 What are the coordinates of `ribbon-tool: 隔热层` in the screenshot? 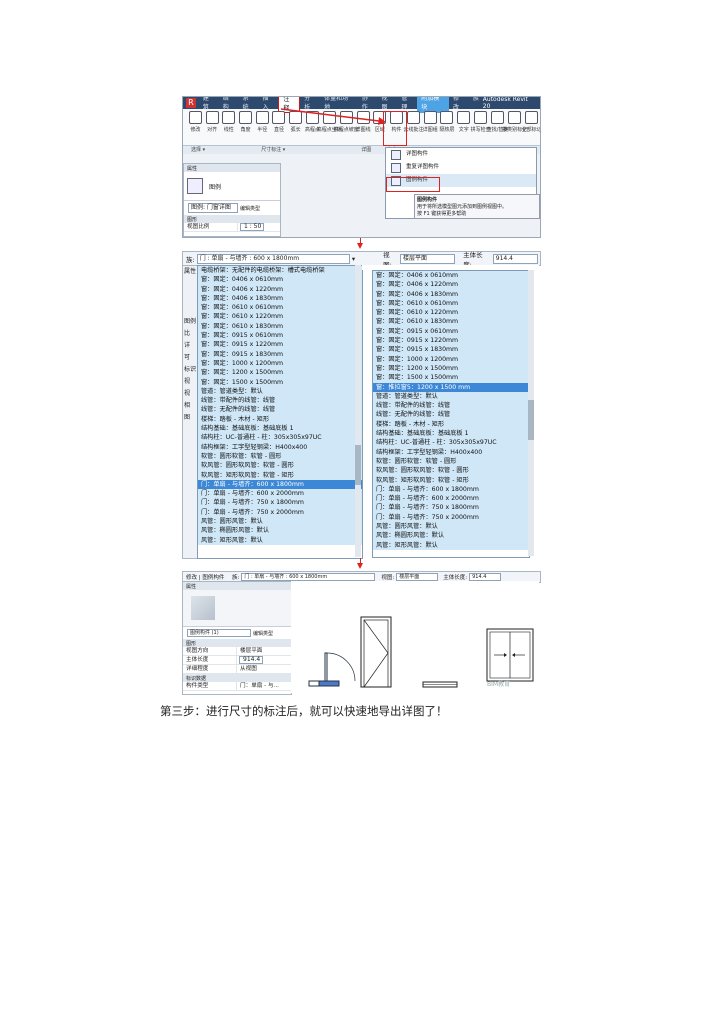 It's located at (447, 128).